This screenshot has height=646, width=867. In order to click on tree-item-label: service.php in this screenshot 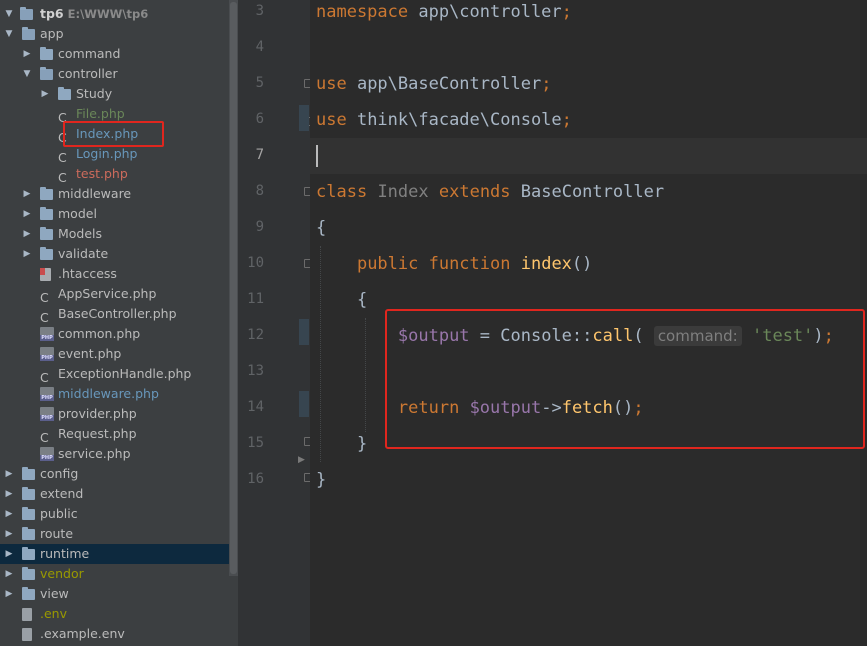, I will do `click(94, 453)`.